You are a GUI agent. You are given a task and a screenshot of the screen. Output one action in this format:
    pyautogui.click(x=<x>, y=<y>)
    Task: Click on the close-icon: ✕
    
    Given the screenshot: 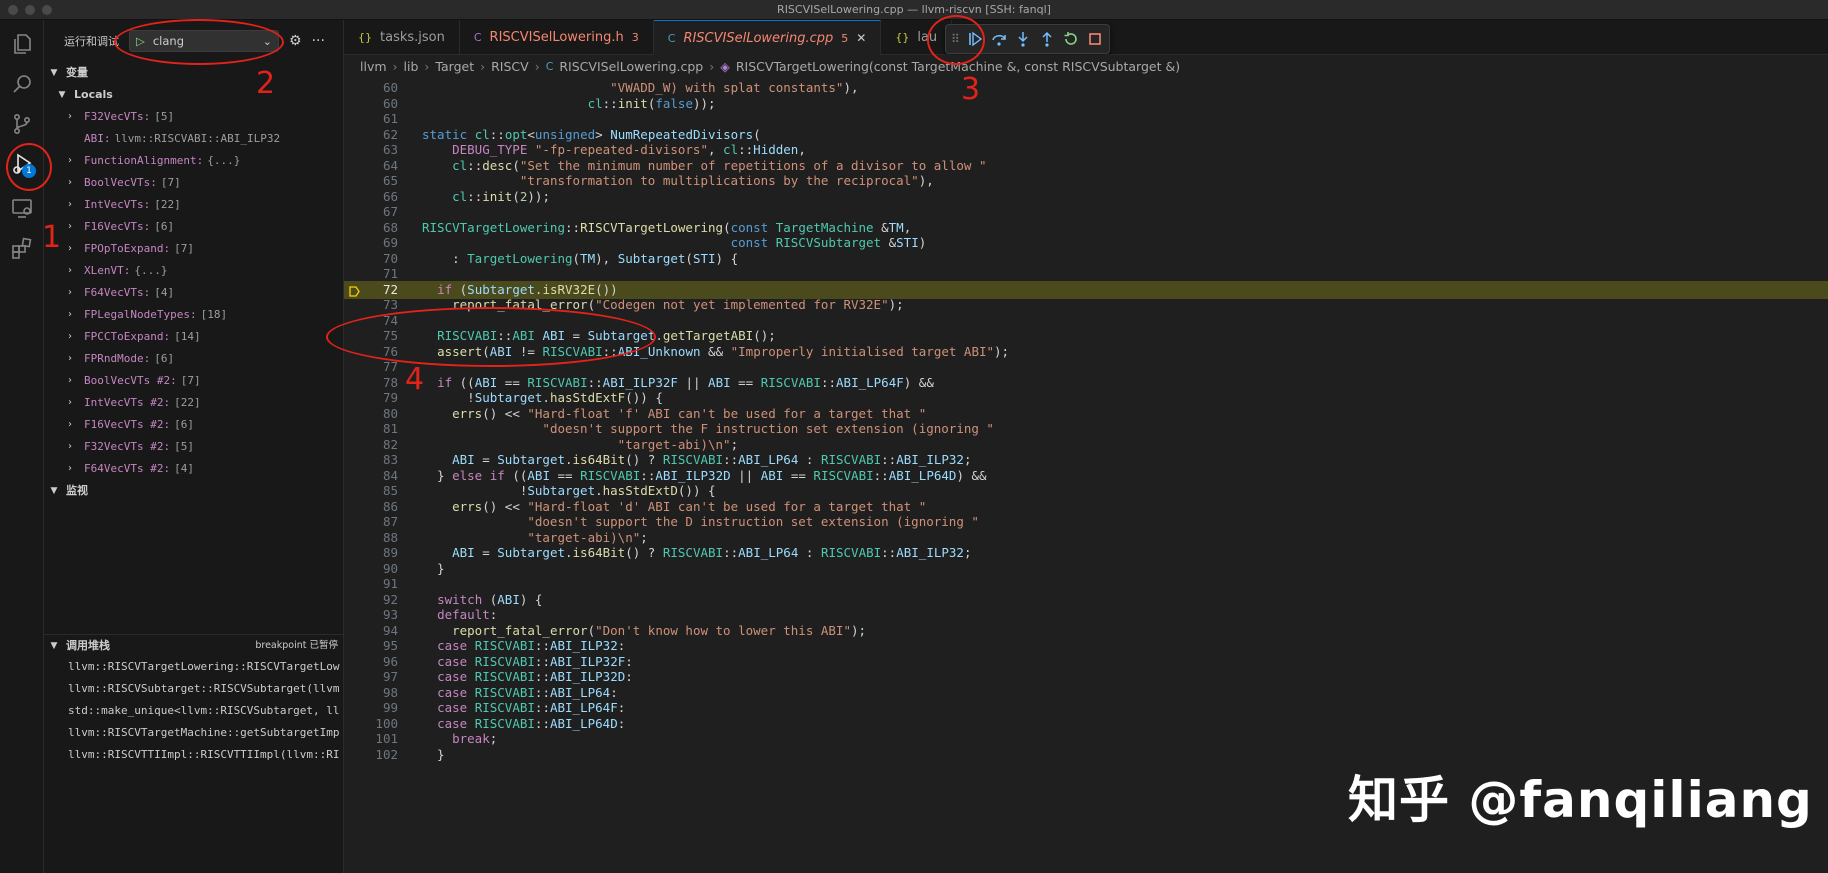 What is the action you would take?
    pyautogui.click(x=861, y=38)
    